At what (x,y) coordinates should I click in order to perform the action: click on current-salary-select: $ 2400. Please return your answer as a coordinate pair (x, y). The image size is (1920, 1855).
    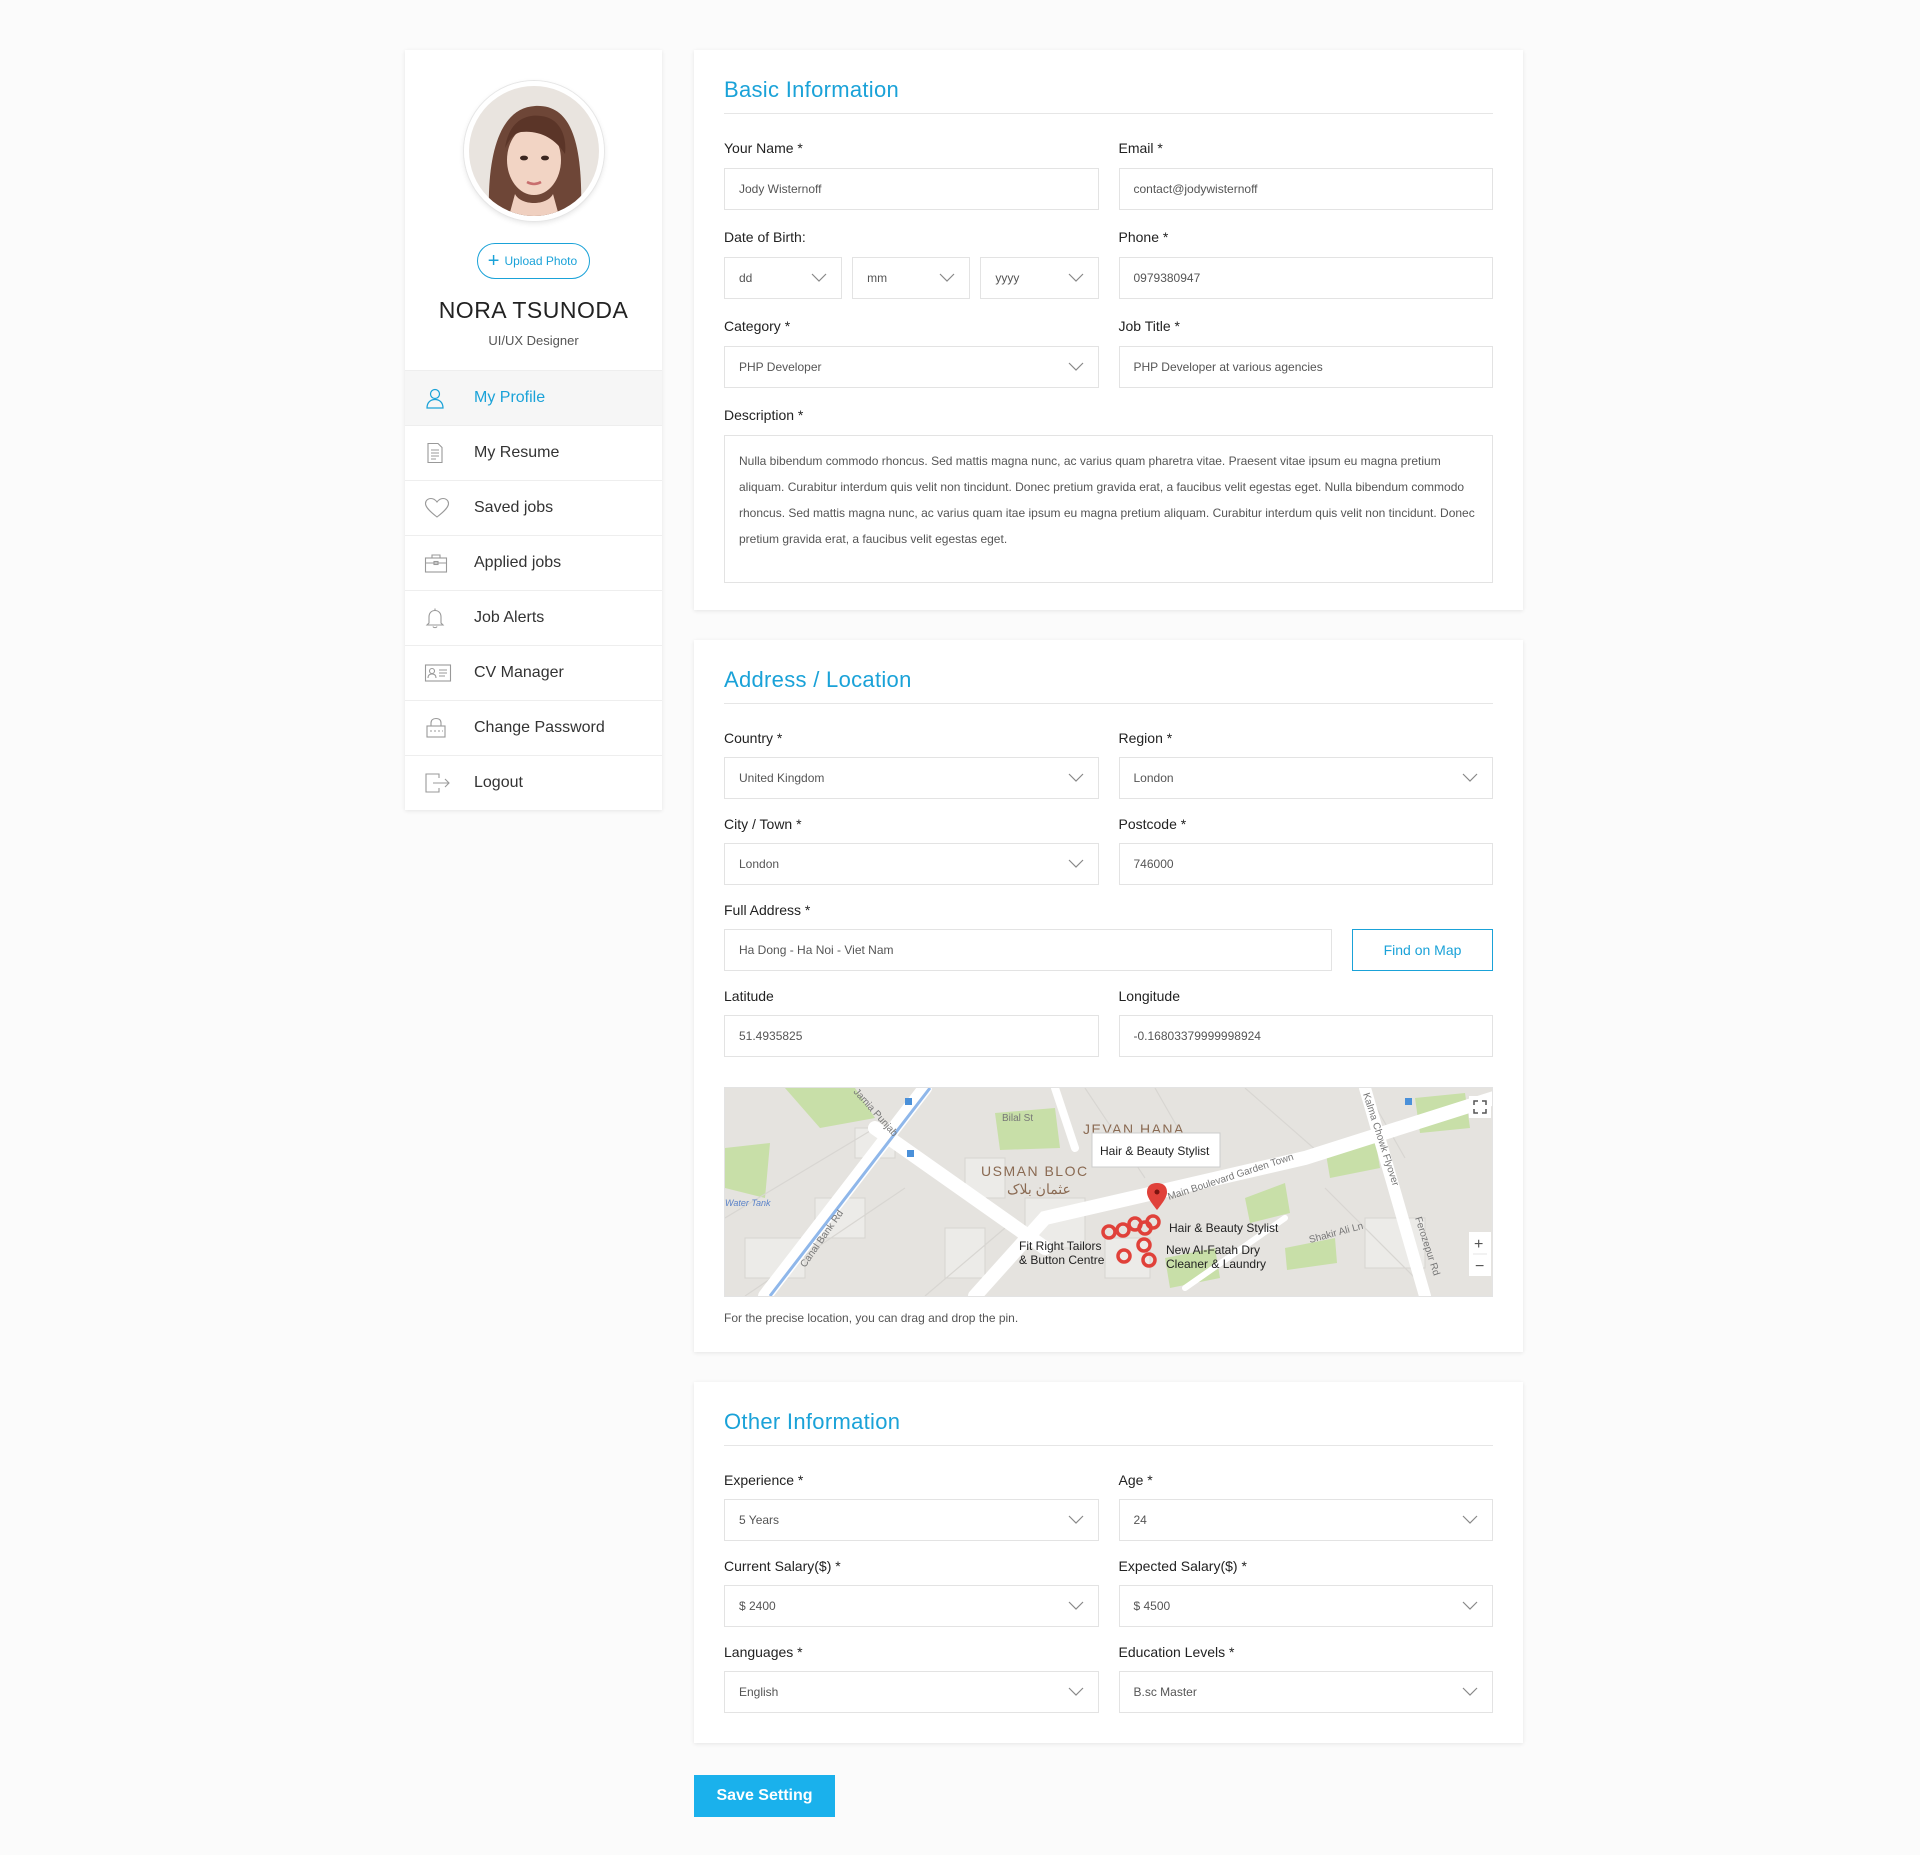
    Looking at the image, I should click on (911, 1606).